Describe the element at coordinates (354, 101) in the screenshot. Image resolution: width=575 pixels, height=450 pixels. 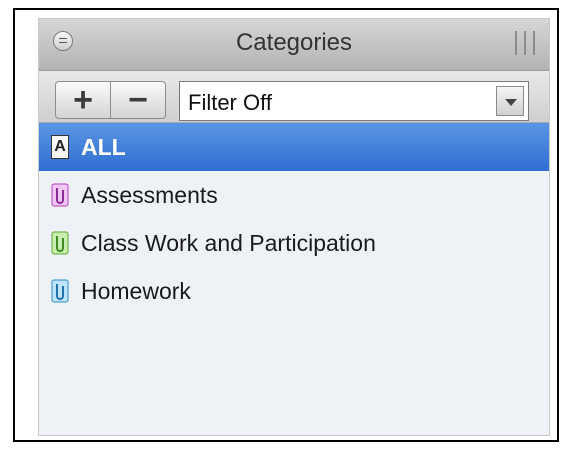
I see `filter-select: Filter Off` at that location.